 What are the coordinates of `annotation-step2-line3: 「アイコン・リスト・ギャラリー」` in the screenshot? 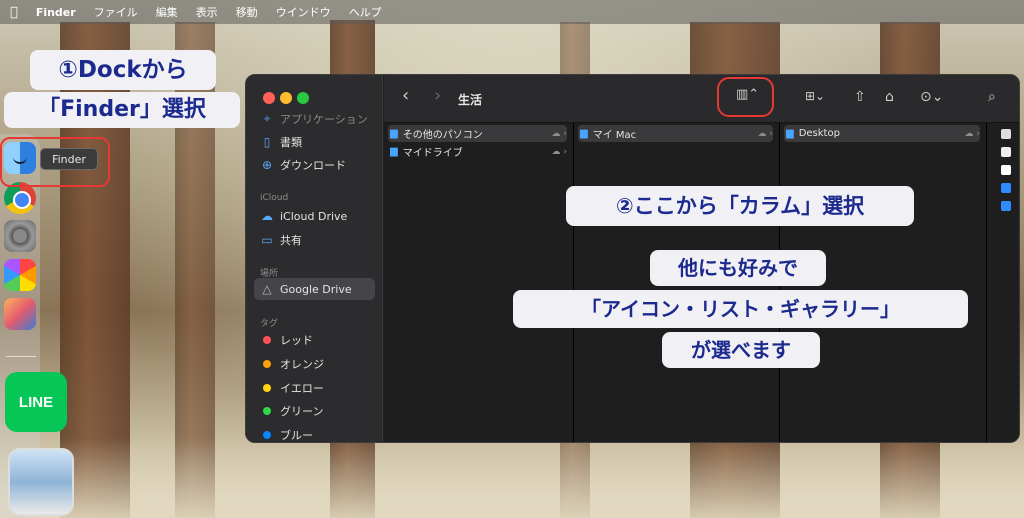 It's located at (740, 309).